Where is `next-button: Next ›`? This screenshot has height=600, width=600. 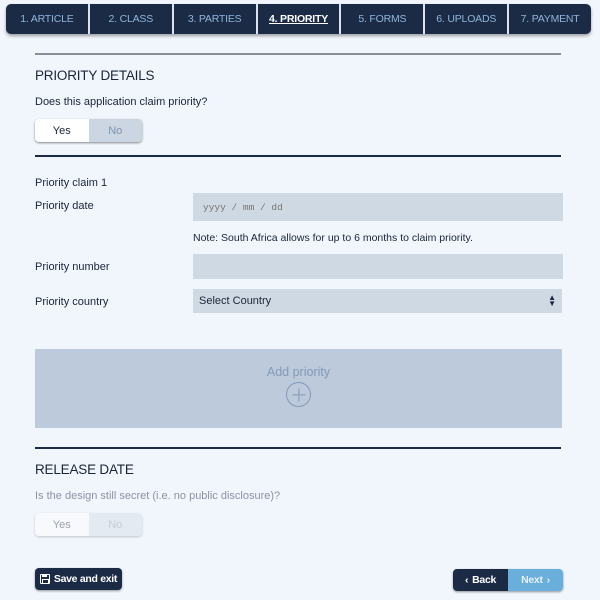
next-button: Next › is located at coordinates (535, 580).